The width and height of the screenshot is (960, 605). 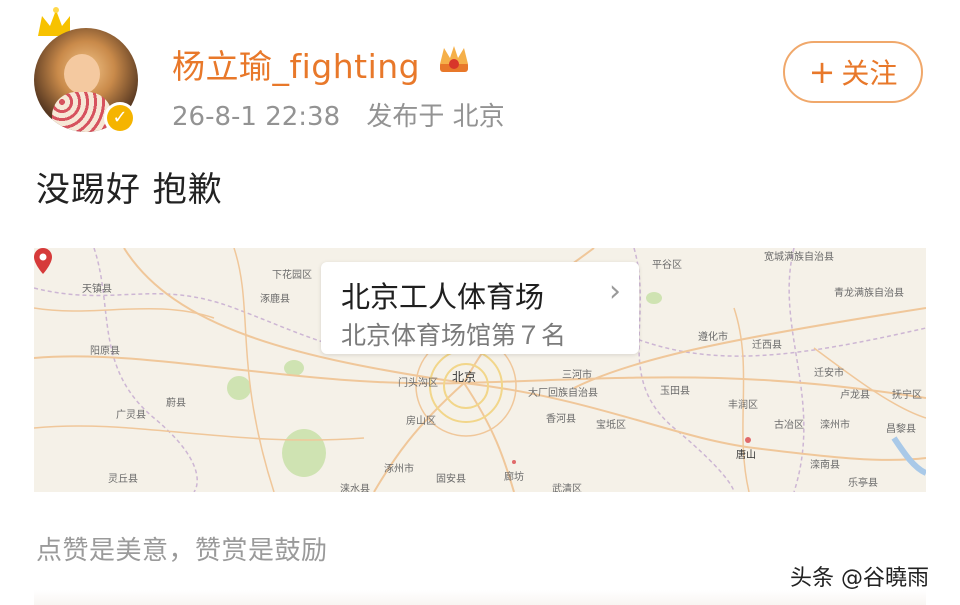 What do you see at coordinates (901, 429) in the screenshot?
I see `map-label: 昌黎县` at bounding box center [901, 429].